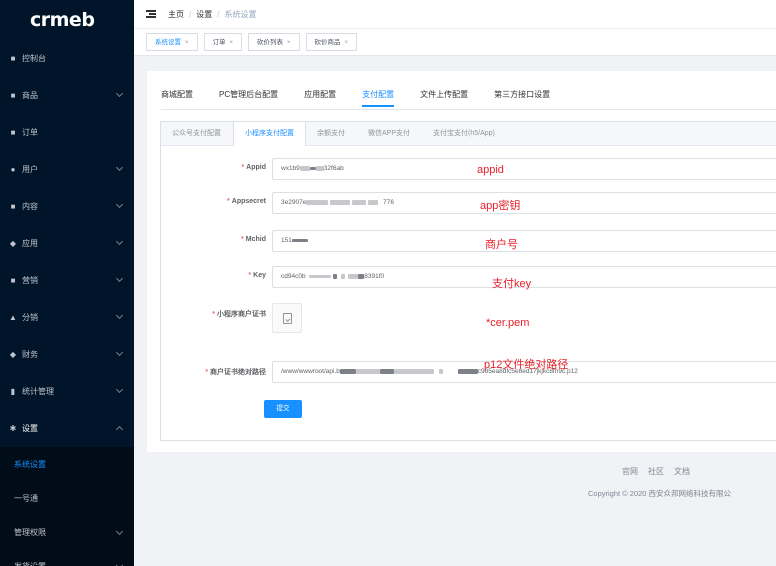 The width and height of the screenshot is (776, 566). I want to click on settings-icon: ✱, so click(13, 428).